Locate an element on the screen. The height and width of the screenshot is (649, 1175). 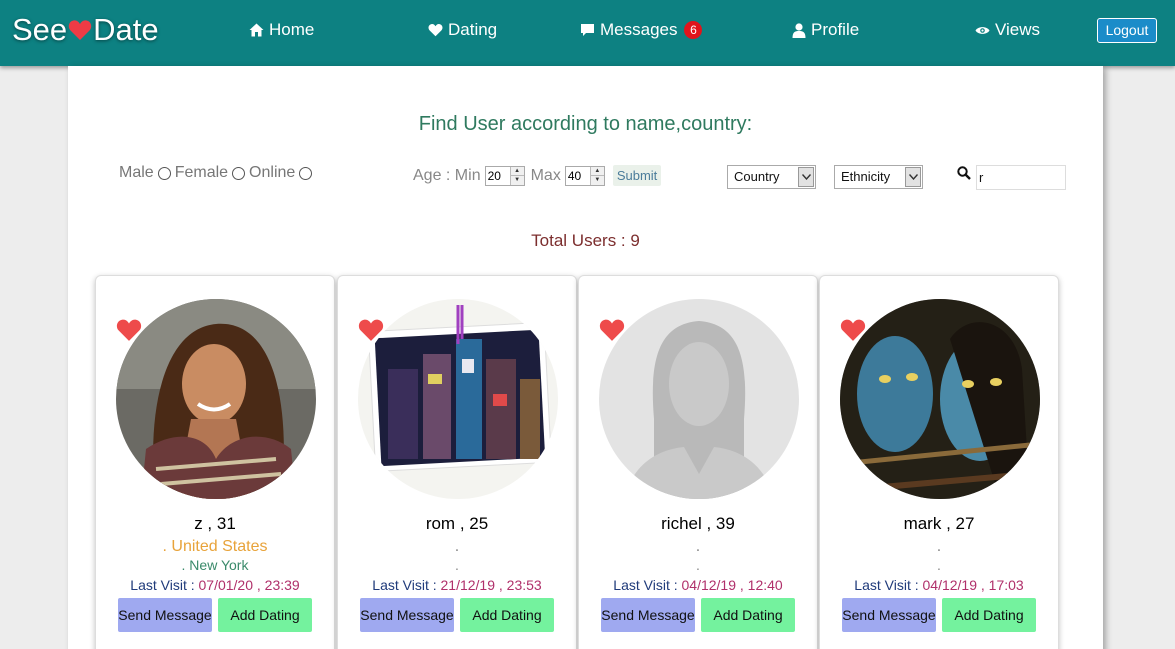
ethnicity-select-value: Ethnicity is located at coordinates (866, 176).